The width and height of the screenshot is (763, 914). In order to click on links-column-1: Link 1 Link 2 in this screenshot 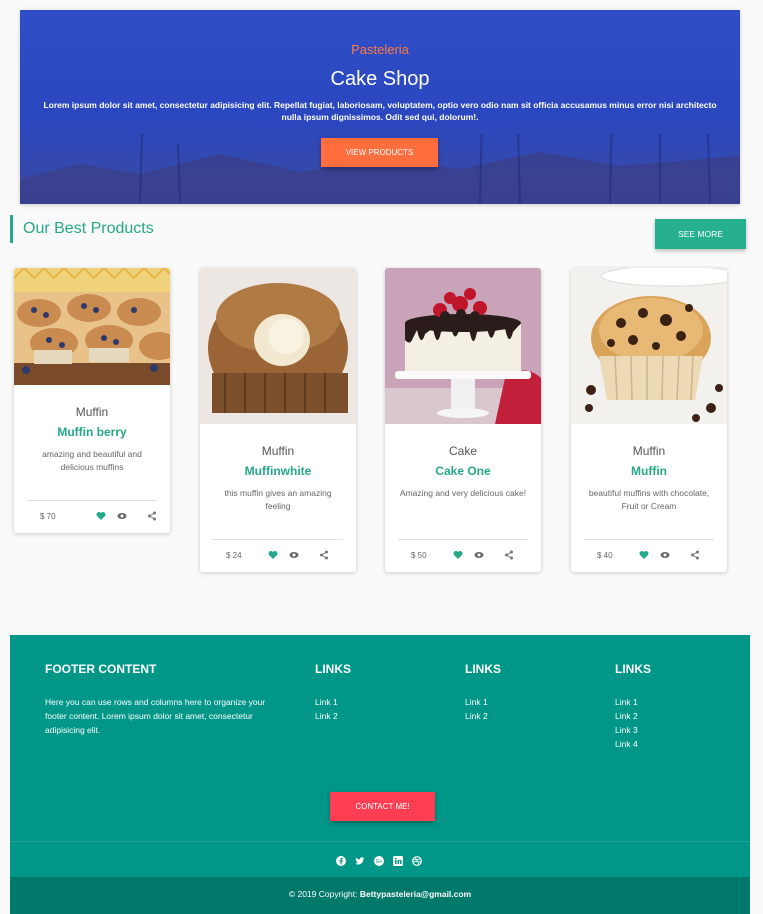, I will do `click(326, 709)`.